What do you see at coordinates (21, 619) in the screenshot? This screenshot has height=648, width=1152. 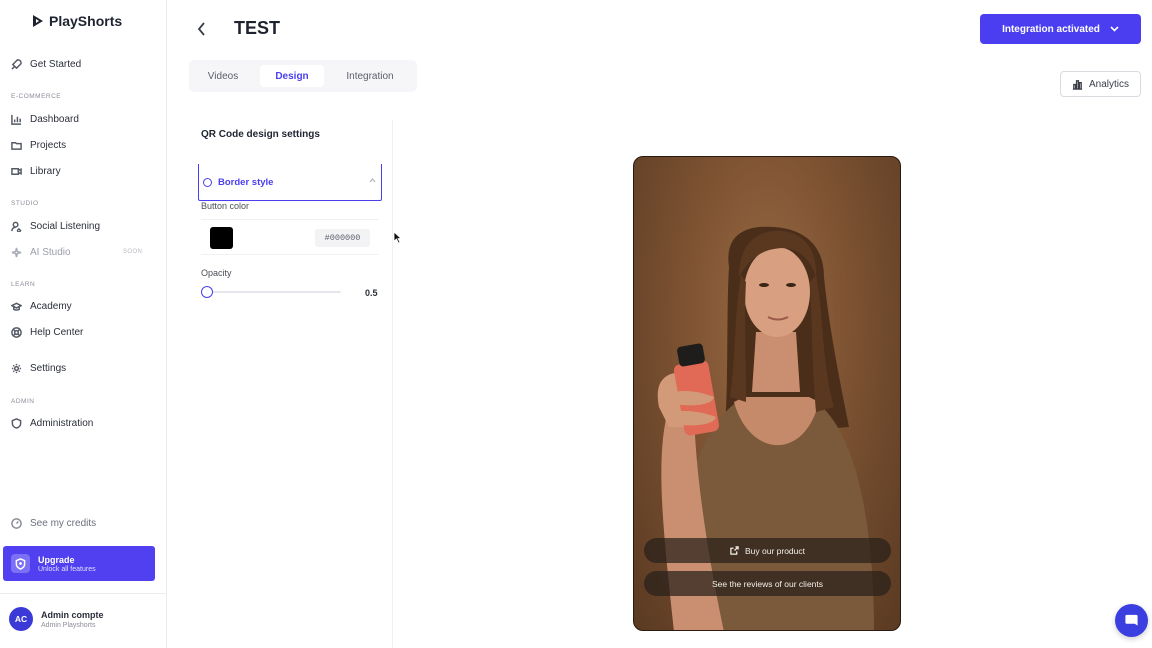 I see `avatar: AC` at bounding box center [21, 619].